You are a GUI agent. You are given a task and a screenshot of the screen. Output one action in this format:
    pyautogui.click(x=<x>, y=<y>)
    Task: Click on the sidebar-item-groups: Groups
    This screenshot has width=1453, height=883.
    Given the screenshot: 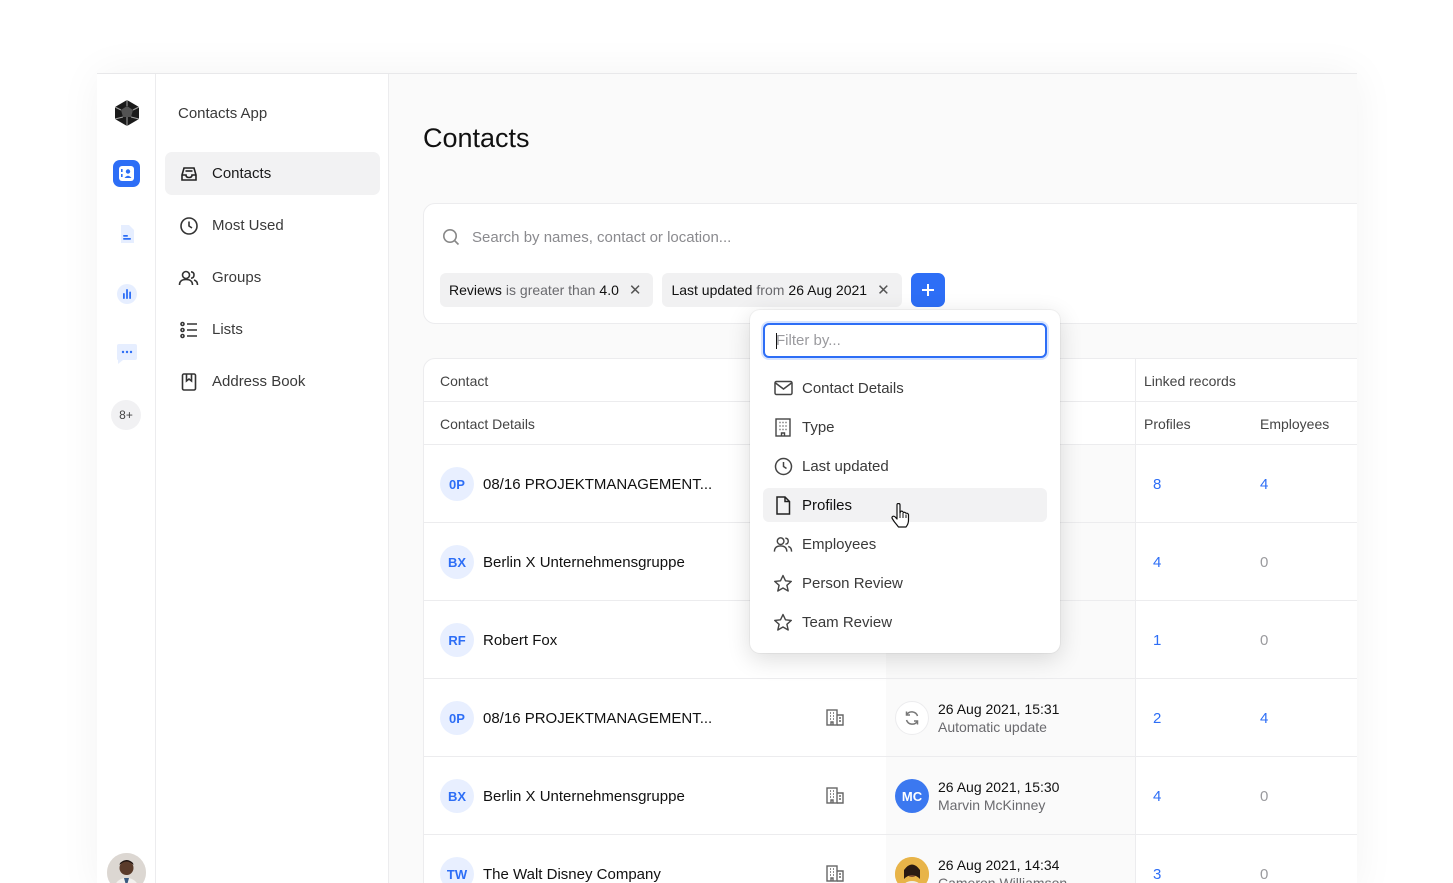 What is the action you would take?
    pyautogui.click(x=272, y=277)
    